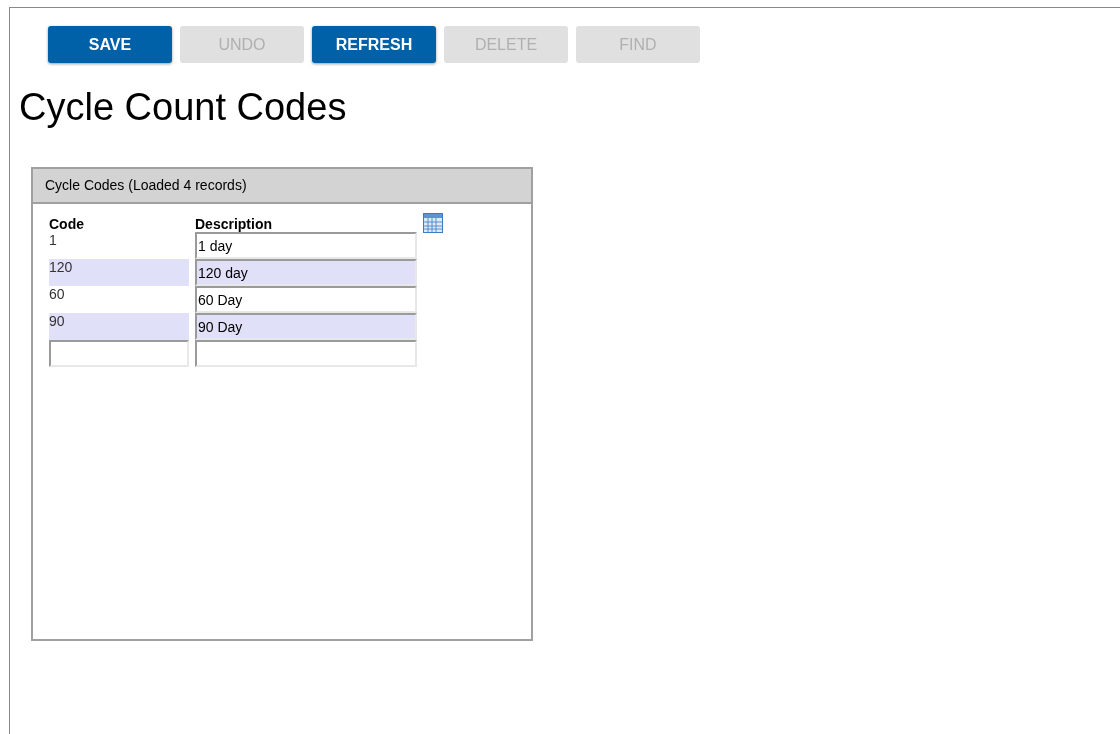 This screenshot has width=1120, height=734. Describe the element at coordinates (119, 272) in the screenshot. I see `table-cell: 120` at that location.